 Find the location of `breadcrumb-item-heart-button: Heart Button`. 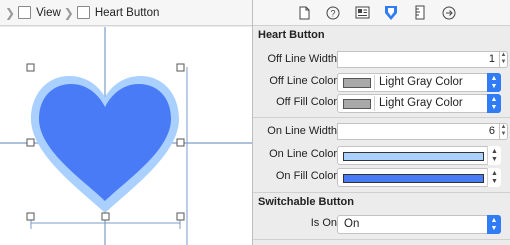

breadcrumb-item-heart-button: Heart Button is located at coordinates (118, 12).